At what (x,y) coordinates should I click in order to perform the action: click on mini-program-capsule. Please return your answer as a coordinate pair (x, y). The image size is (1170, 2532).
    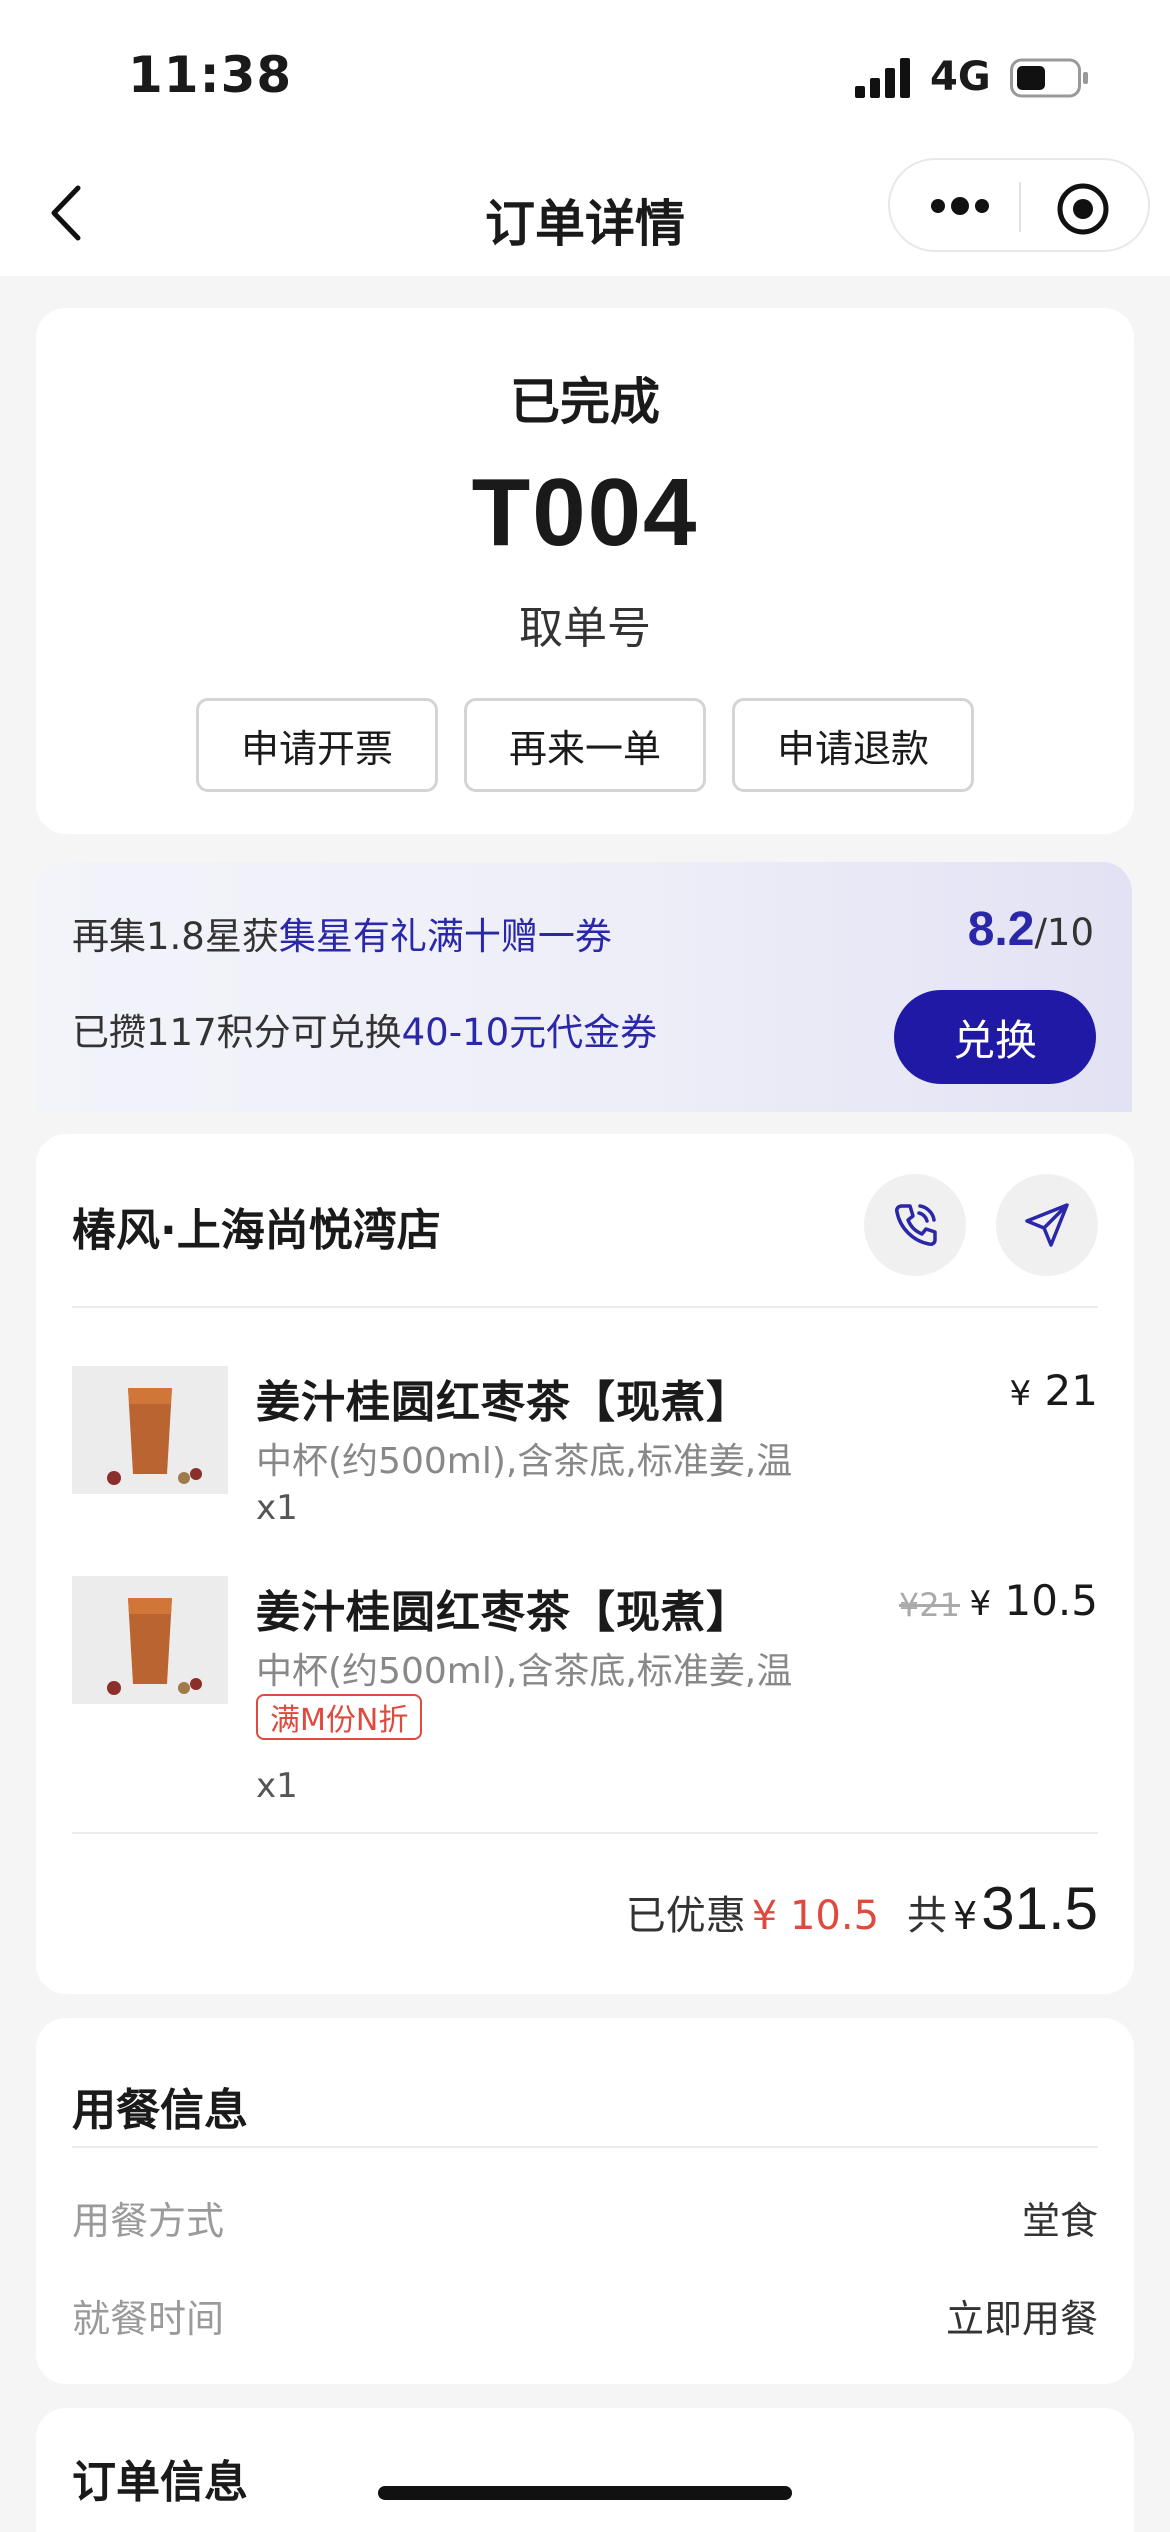
    Looking at the image, I should click on (1019, 205).